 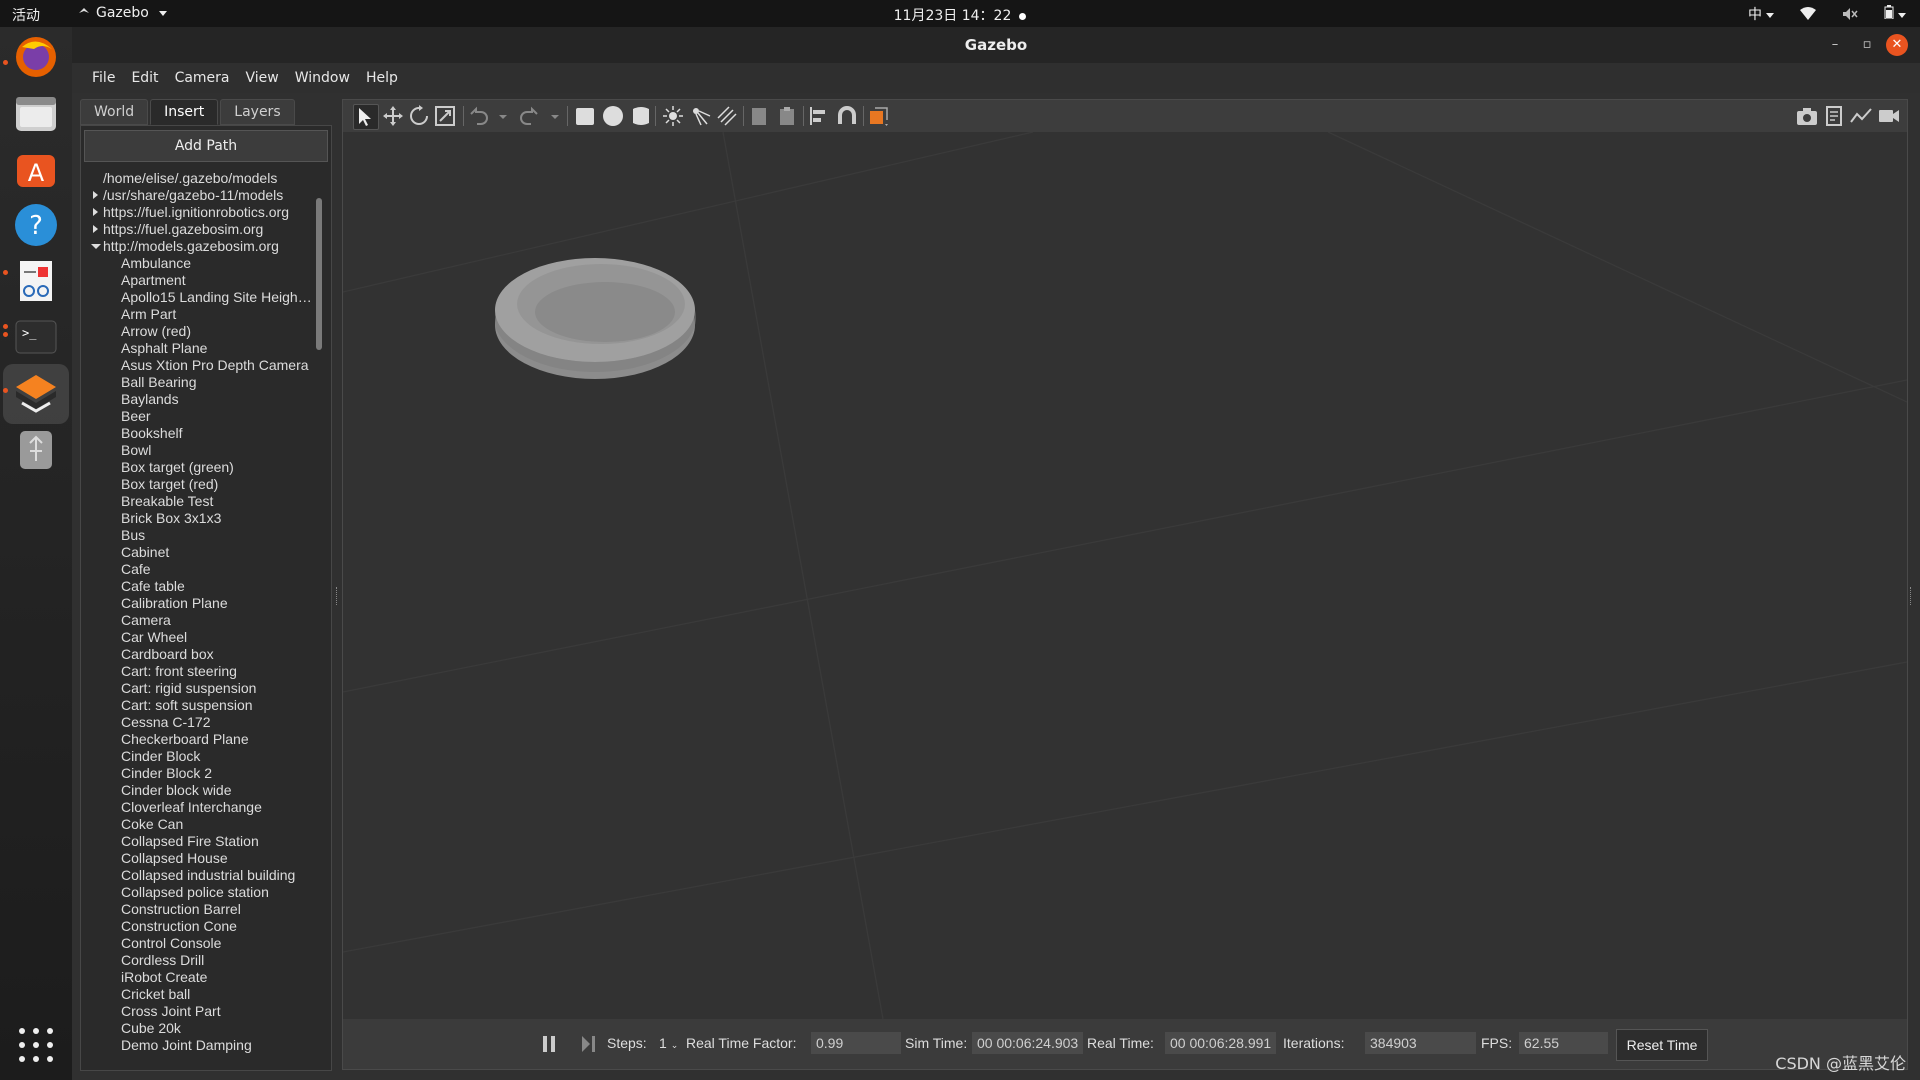 What do you see at coordinates (382, 78) in the screenshot?
I see `menu-help: Help` at bounding box center [382, 78].